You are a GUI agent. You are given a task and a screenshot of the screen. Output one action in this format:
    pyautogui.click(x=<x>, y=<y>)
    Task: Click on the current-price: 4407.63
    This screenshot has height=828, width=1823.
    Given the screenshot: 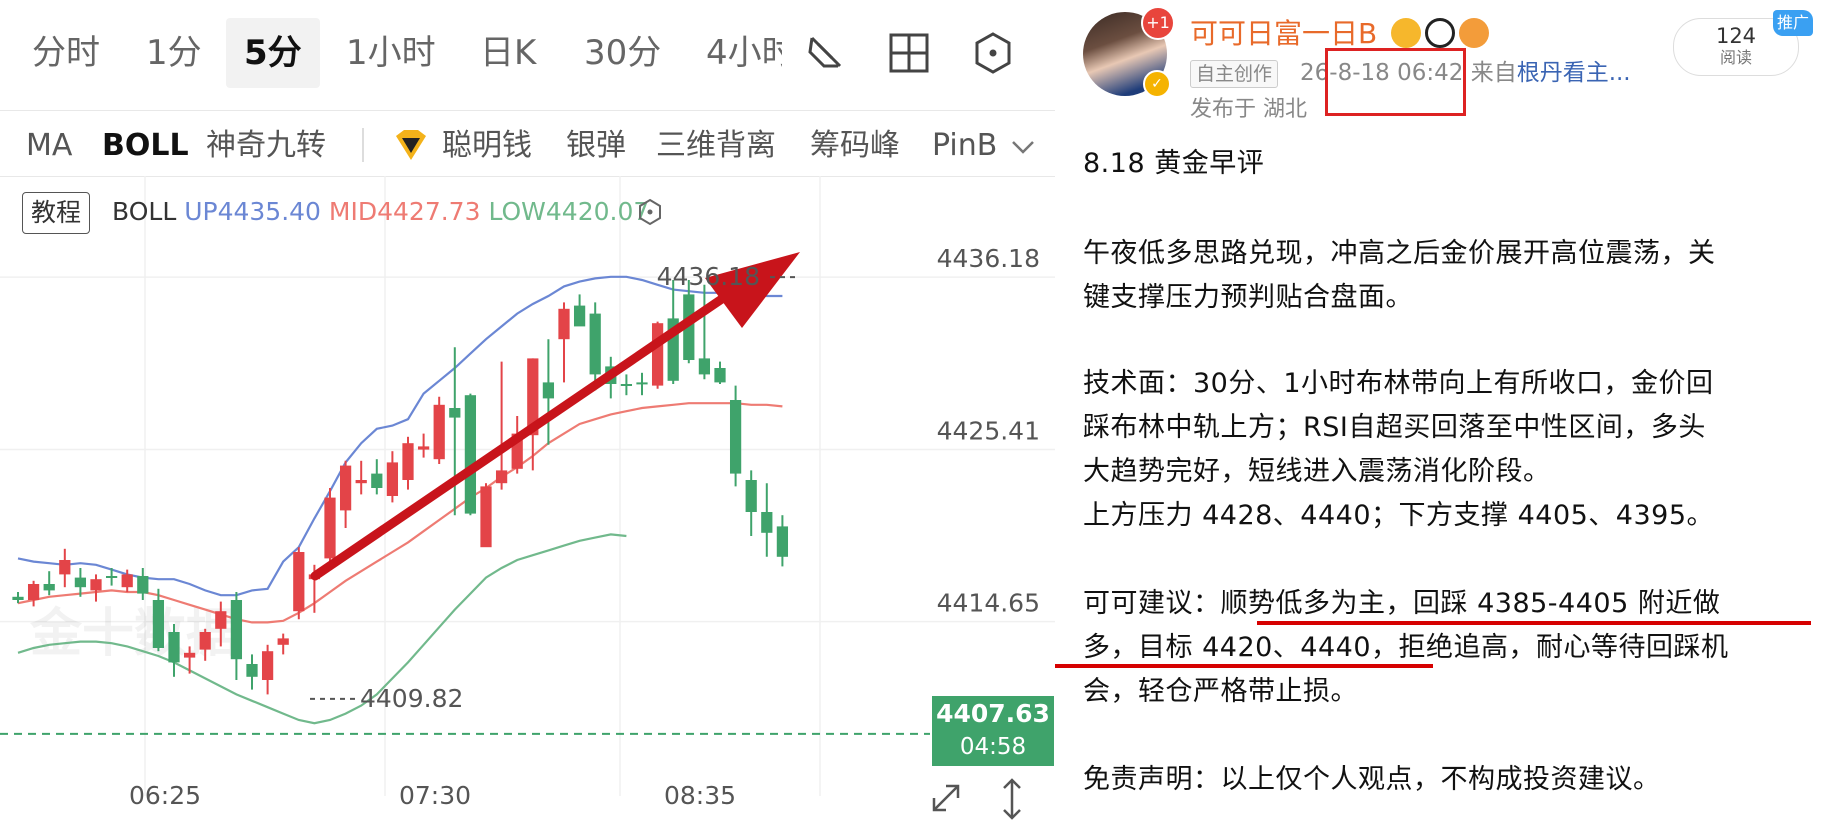 What is the action you would take?
    pyautogui.click(x=993, y=713)
    